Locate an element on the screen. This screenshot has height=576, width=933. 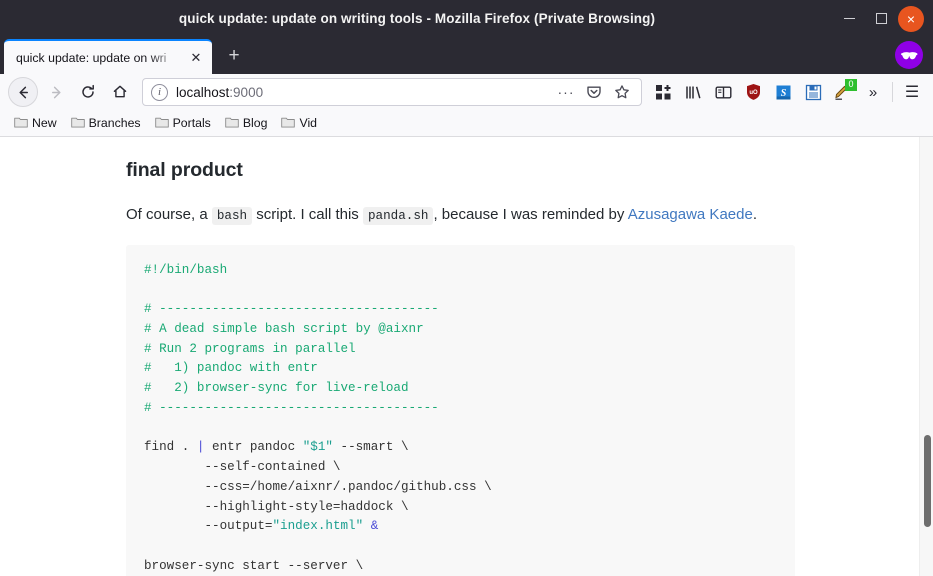
minimize-button is located at coordinates (849, 19).